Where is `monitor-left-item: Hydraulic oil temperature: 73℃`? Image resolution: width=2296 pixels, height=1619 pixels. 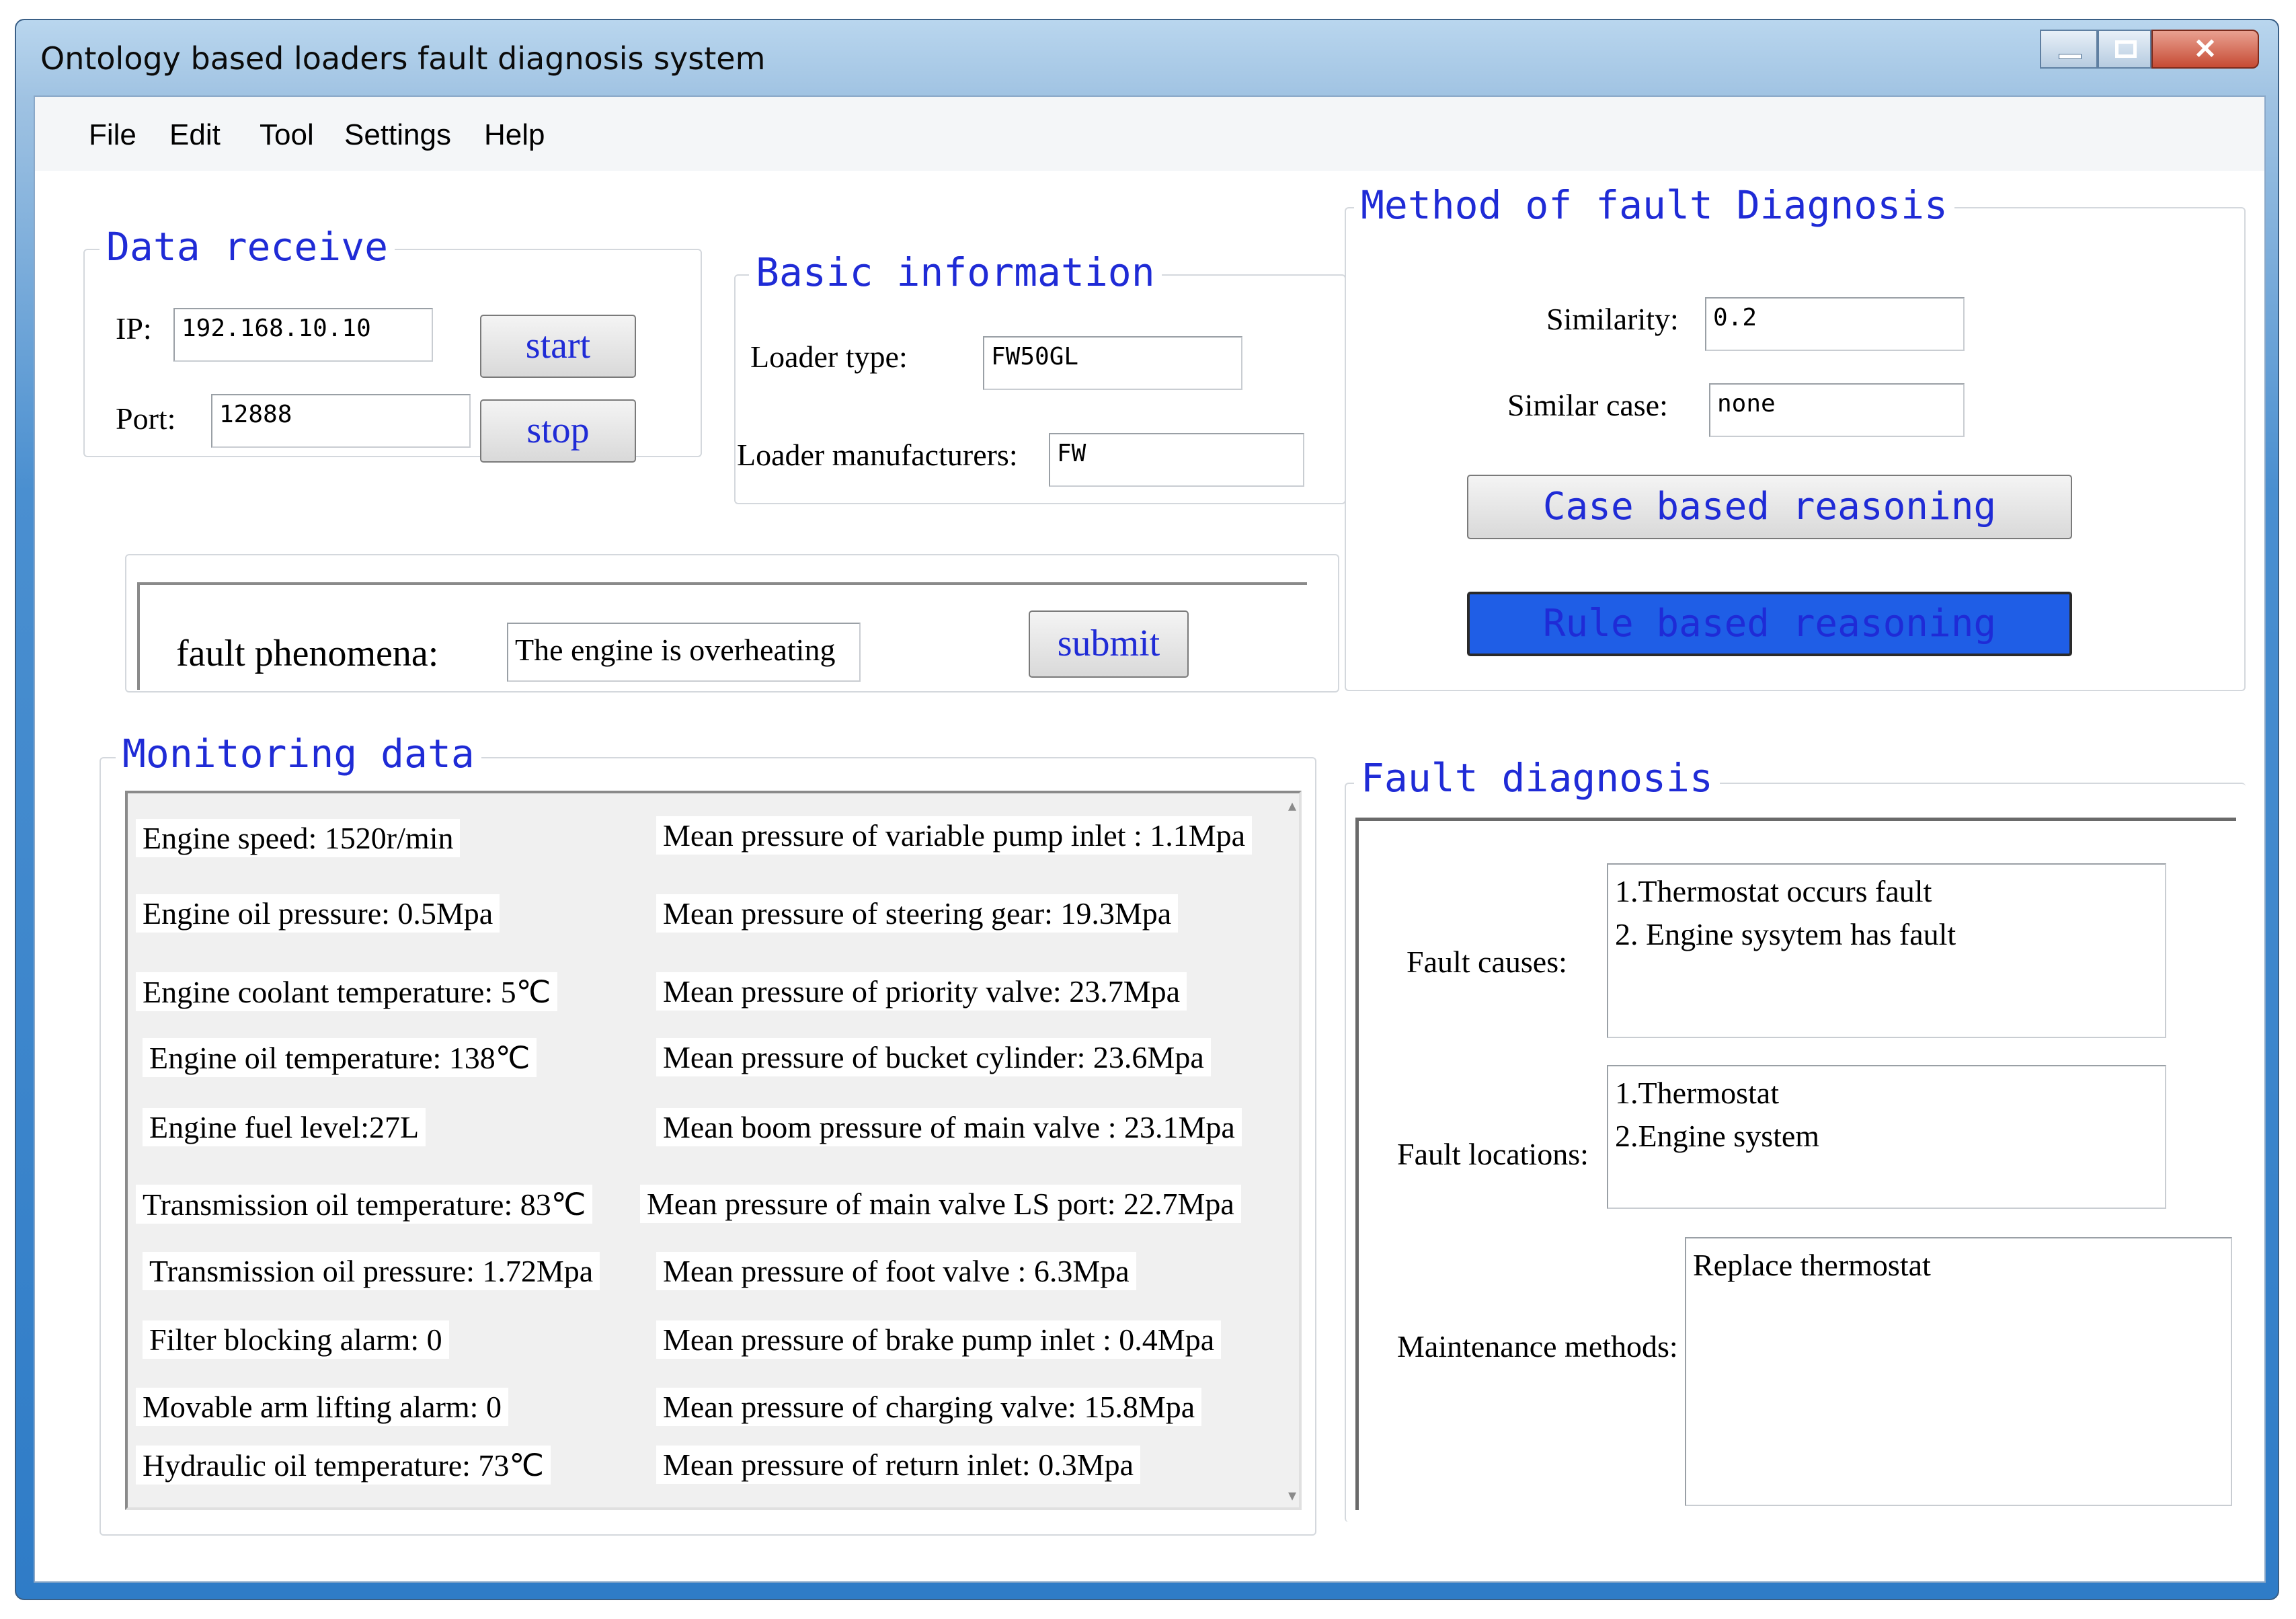
monitor-left-item: Hydraulic oil temperature: 73℃ is located at coordinates (343, 1465).